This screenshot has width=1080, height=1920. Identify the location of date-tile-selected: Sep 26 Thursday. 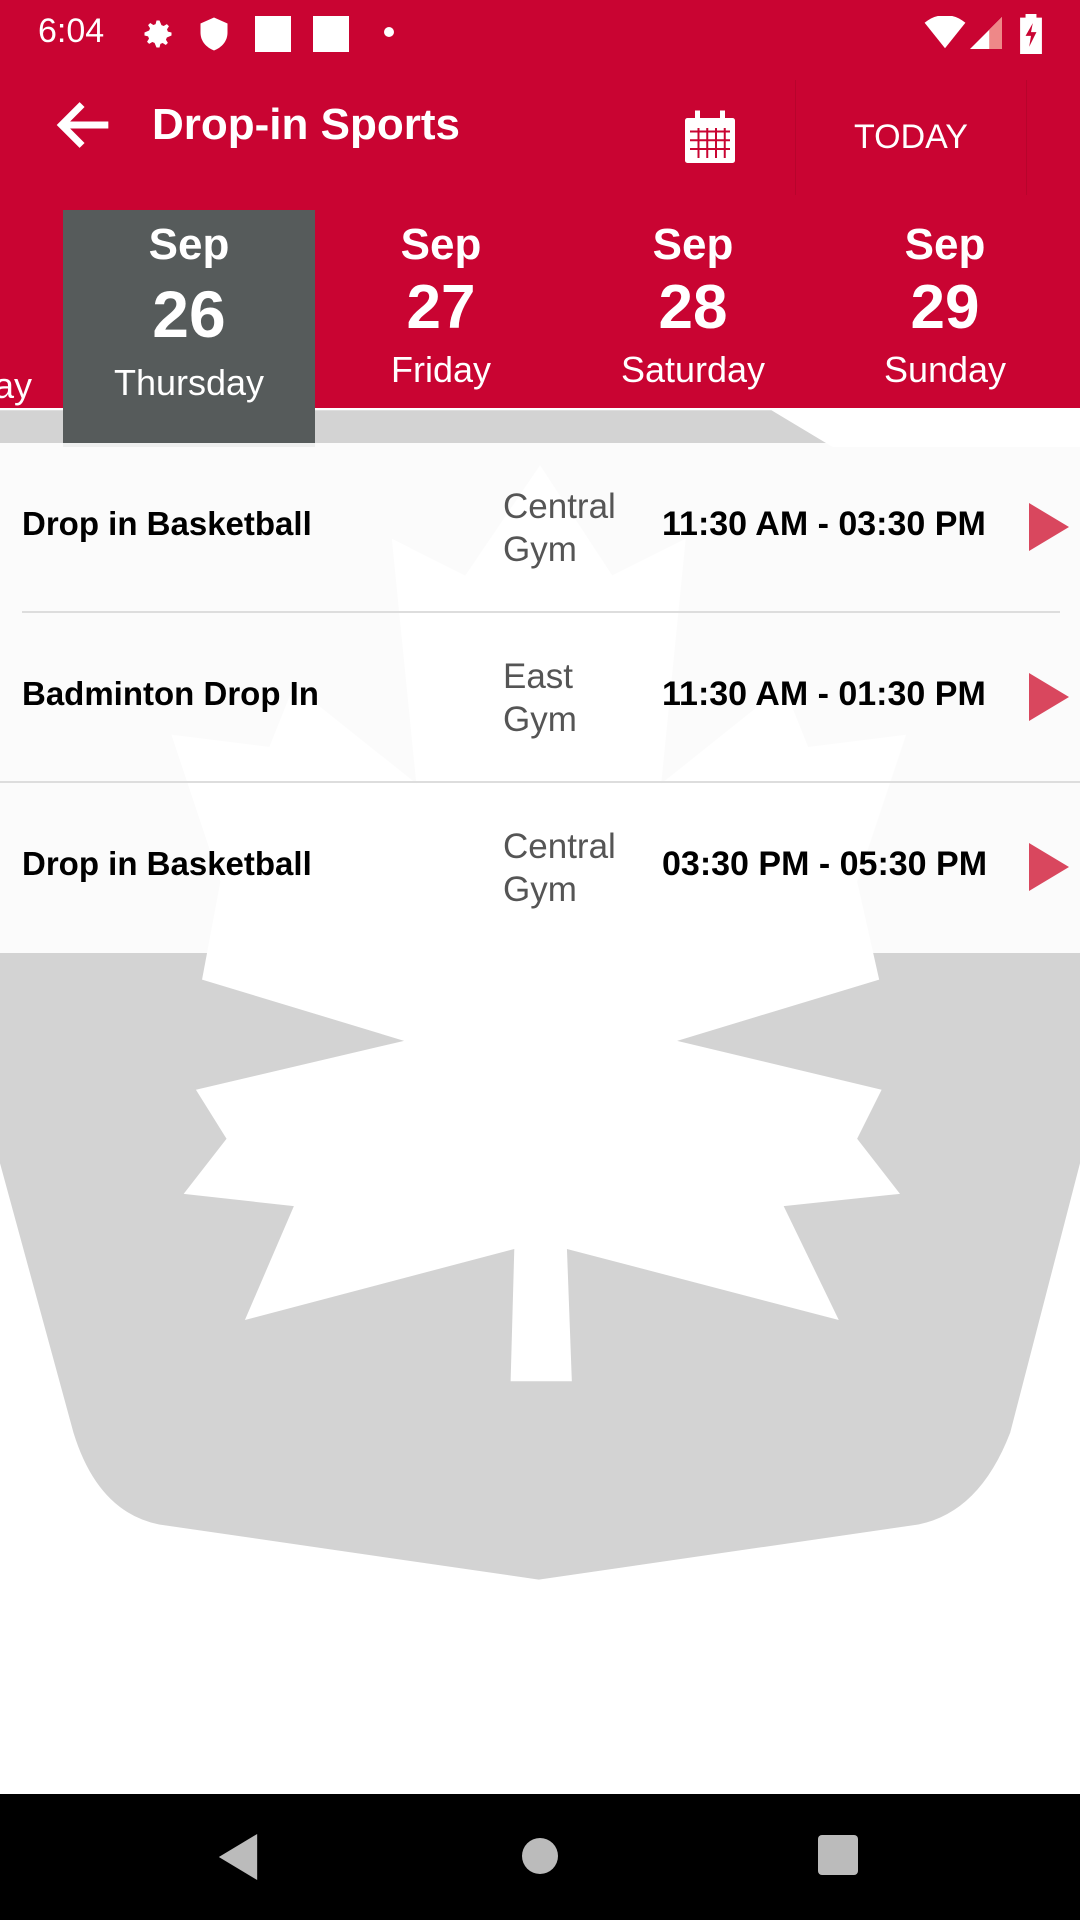
(189, 328).